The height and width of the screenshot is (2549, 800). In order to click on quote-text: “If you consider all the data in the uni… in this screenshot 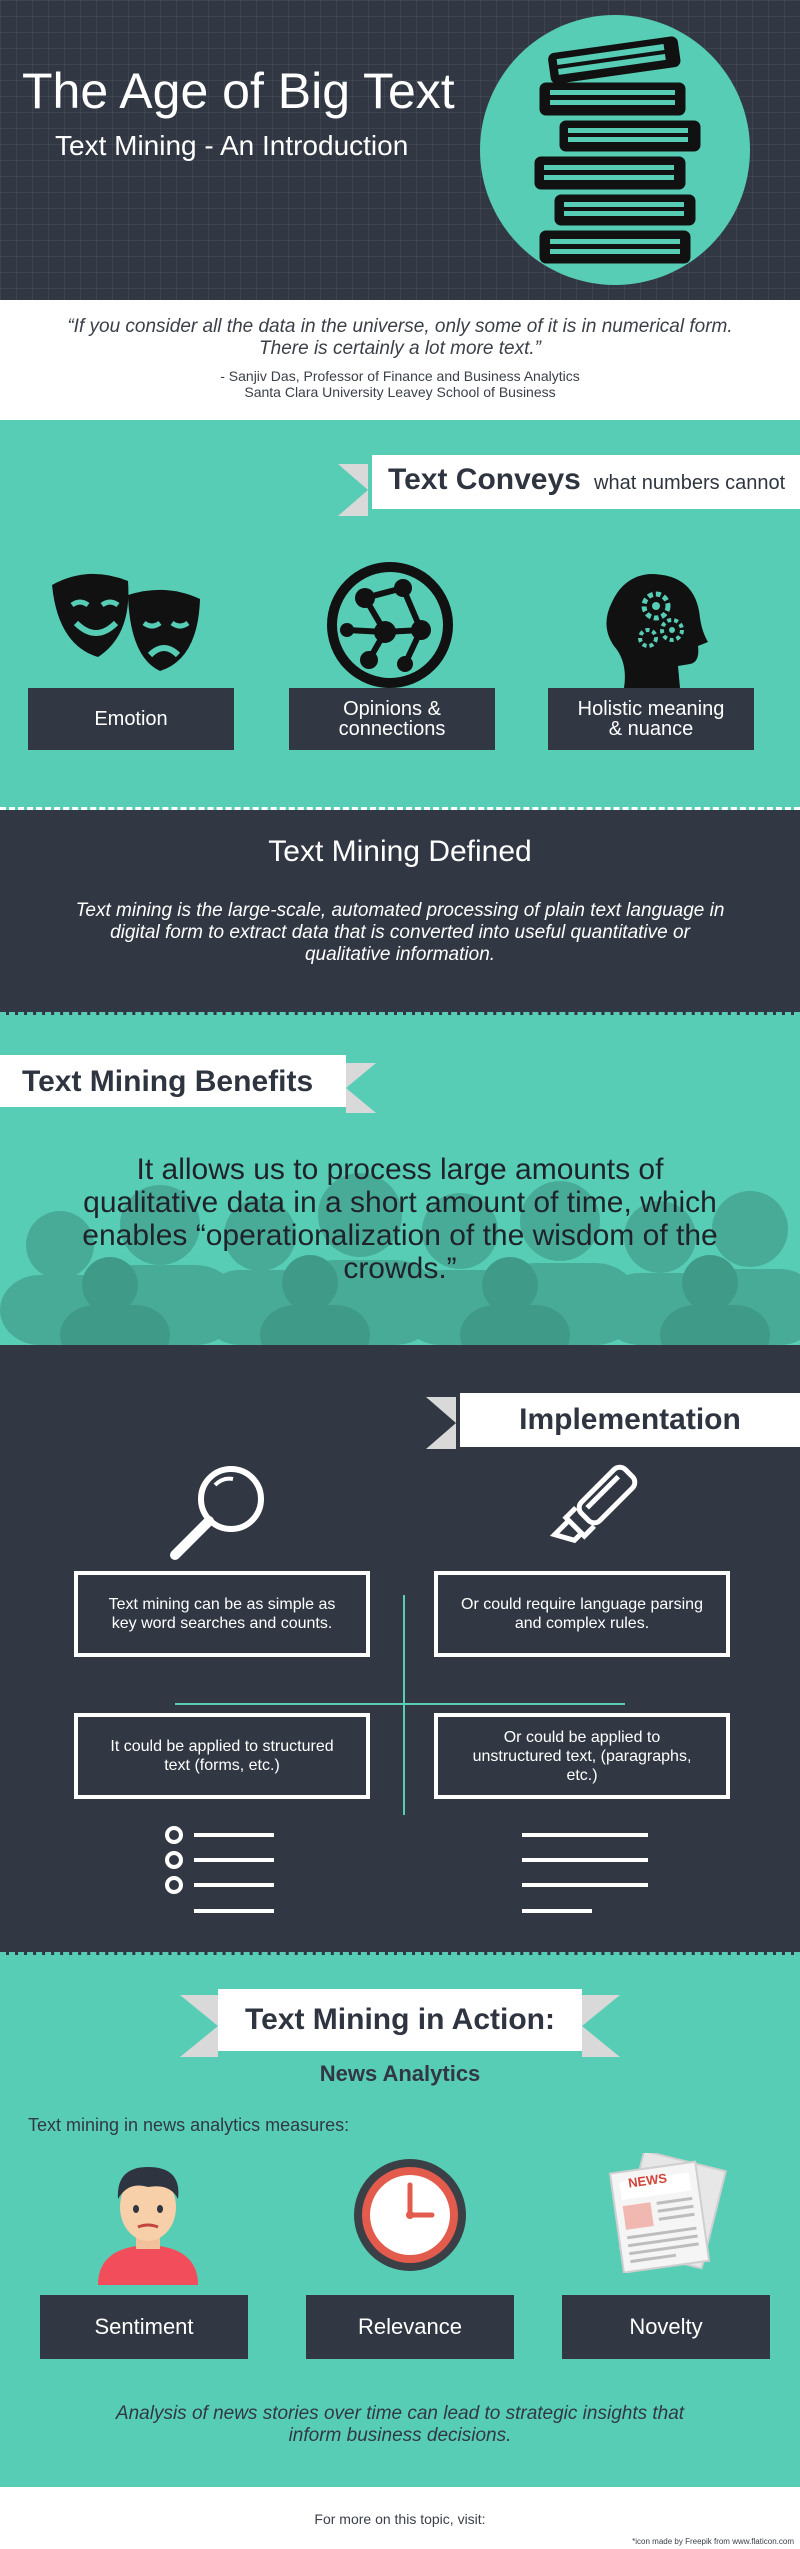, I will do `click(400, 337)`.